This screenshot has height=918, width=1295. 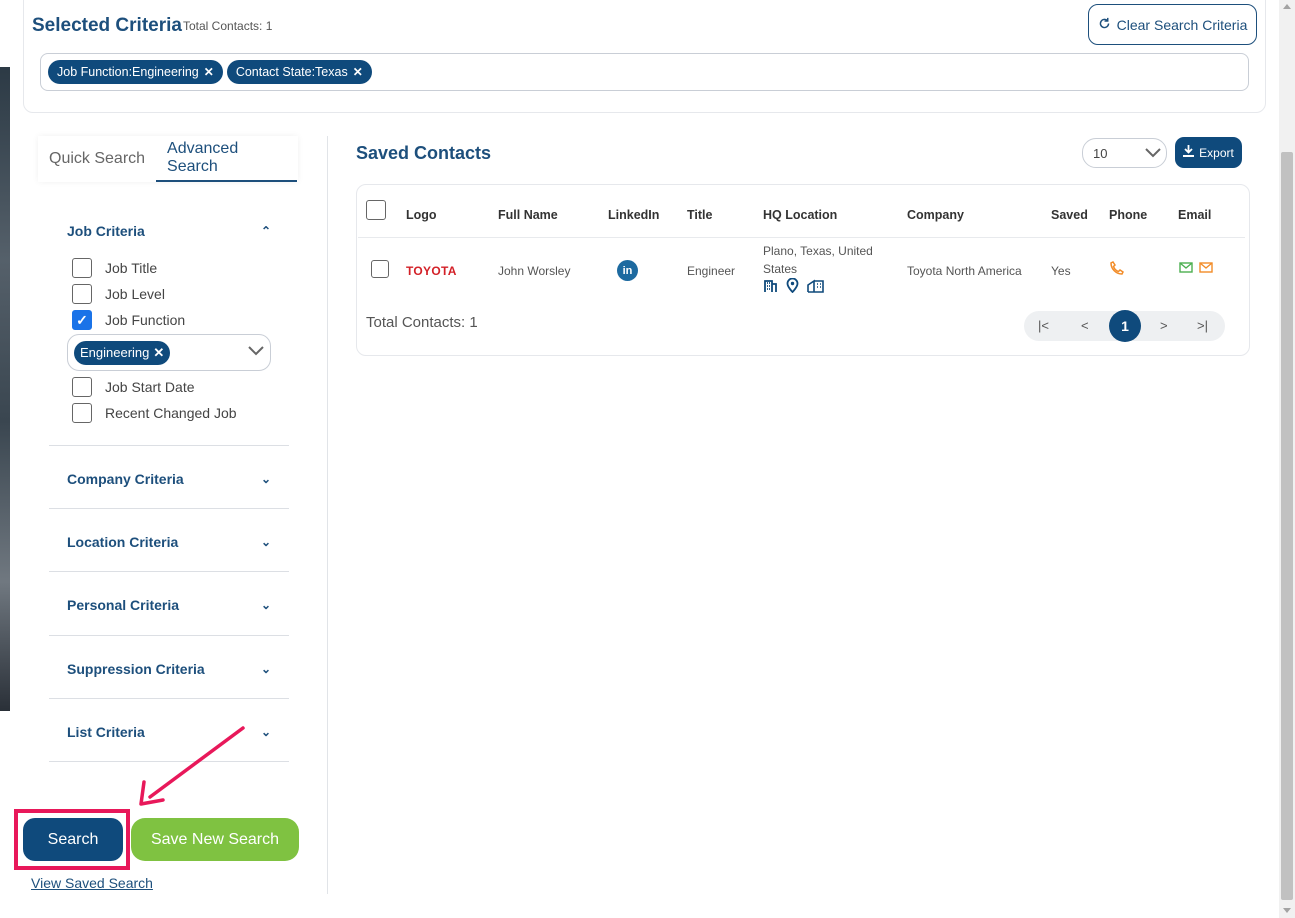 What do you see at coordinates (171, 413) in the screenshot?
I see `option-label: Recent Changed Job` at bounding box center [171, 413].